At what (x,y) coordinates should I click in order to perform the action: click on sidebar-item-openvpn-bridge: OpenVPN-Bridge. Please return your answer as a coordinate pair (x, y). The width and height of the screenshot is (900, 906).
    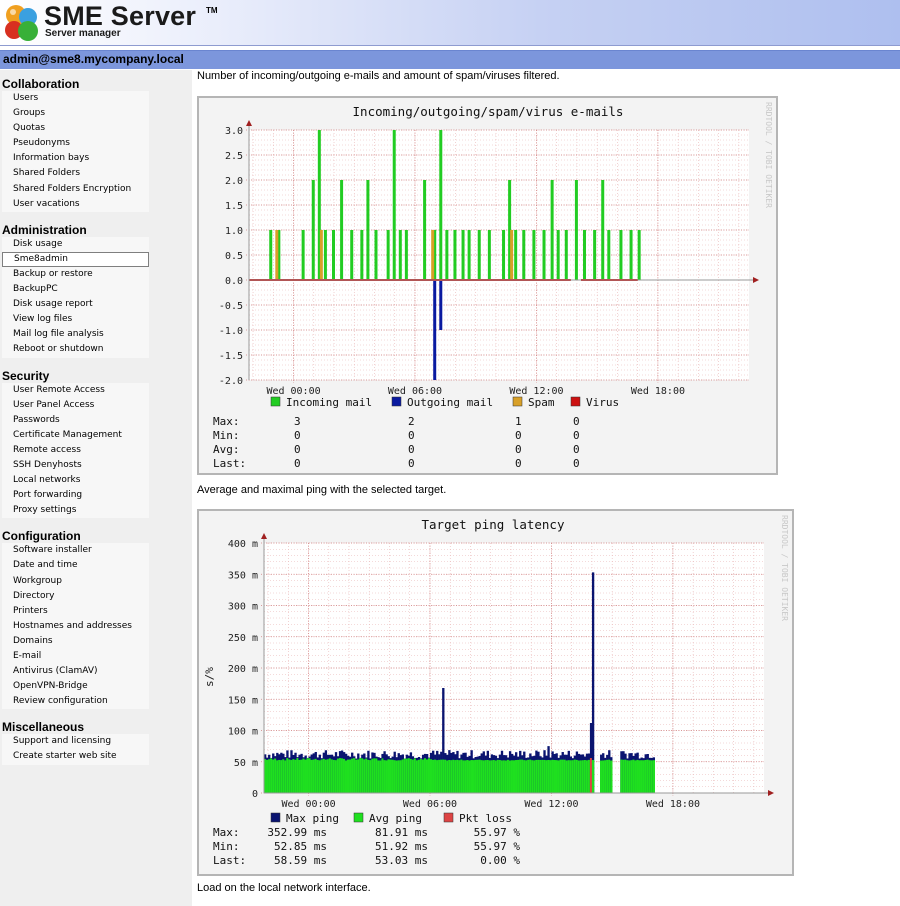
    Looking at the image, I should click on (75, 686).